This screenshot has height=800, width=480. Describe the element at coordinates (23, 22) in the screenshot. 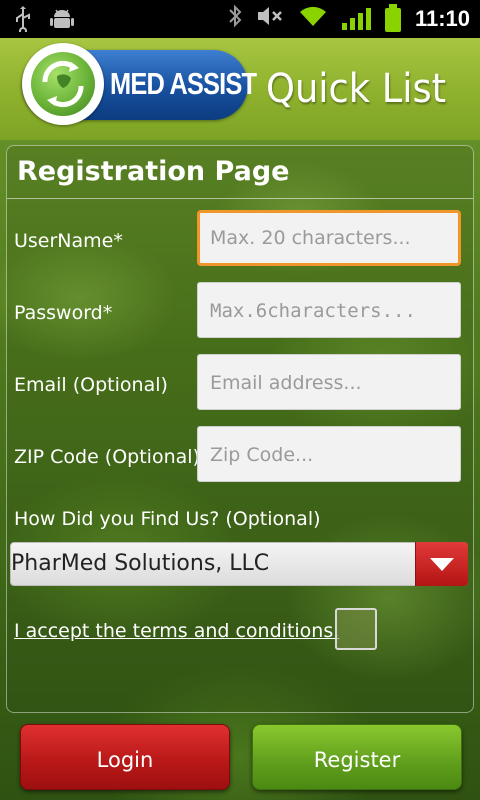

I see `usb-icon` at that location.